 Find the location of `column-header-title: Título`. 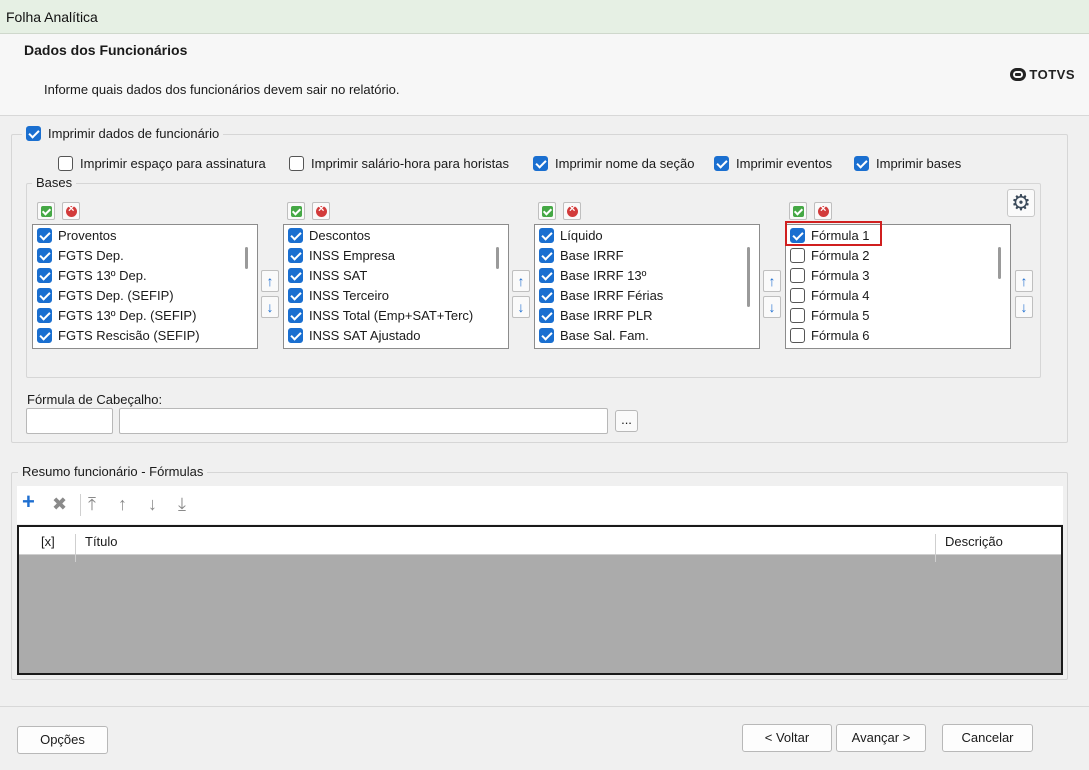

column-header-title: Título is located at coordinates (101, 541).